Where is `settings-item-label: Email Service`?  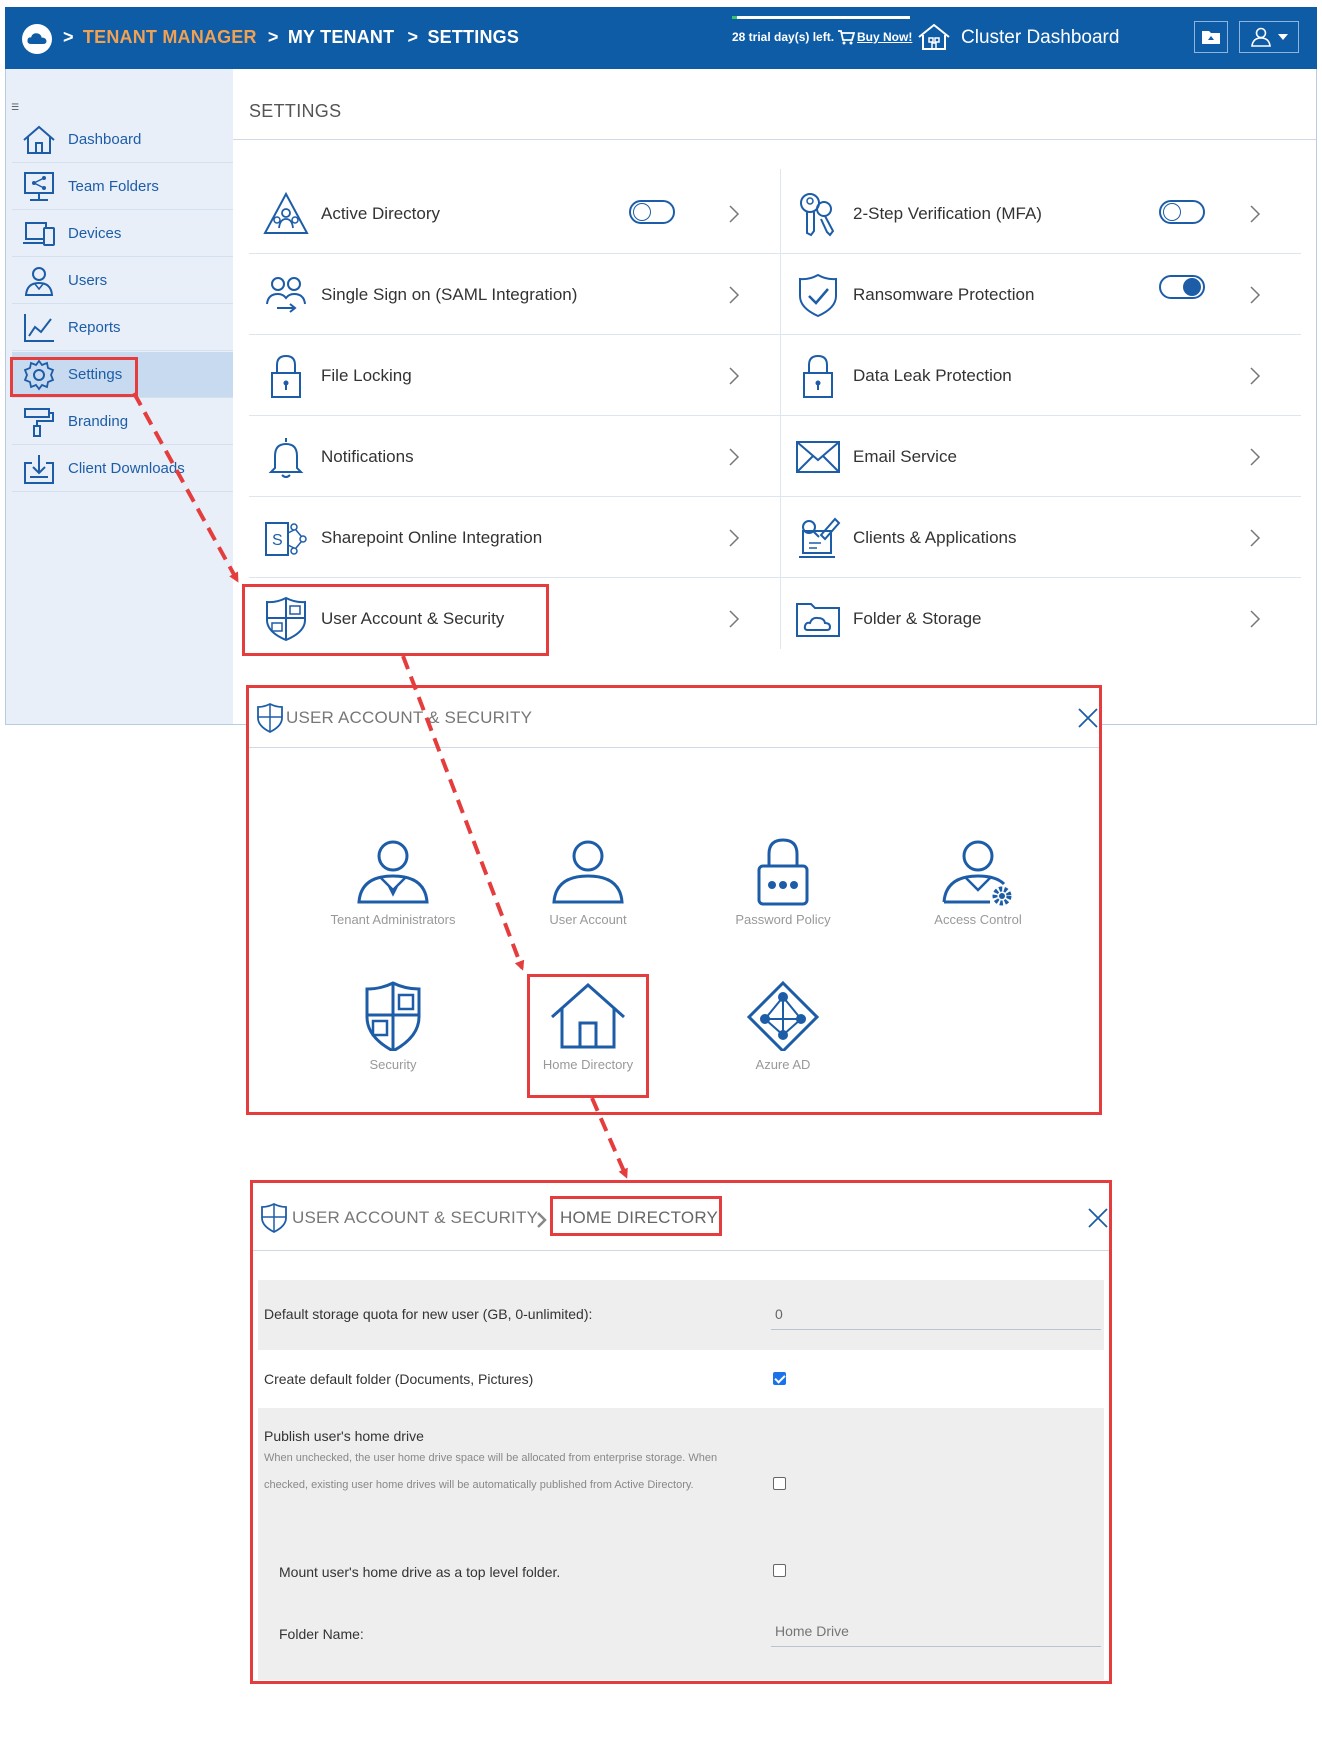
settings-item-label: Email Service is located at coordinates (905, 456).